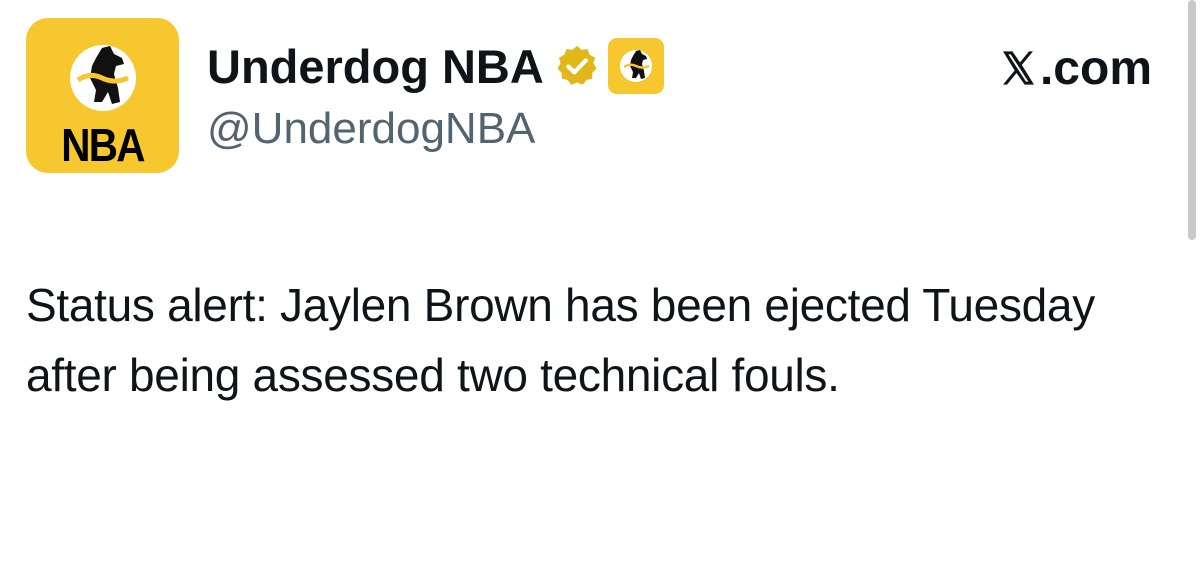 The width and height of the screenshot is (1200, 567). I want to click on display-name: Underdog NBA, so click(375, 66).